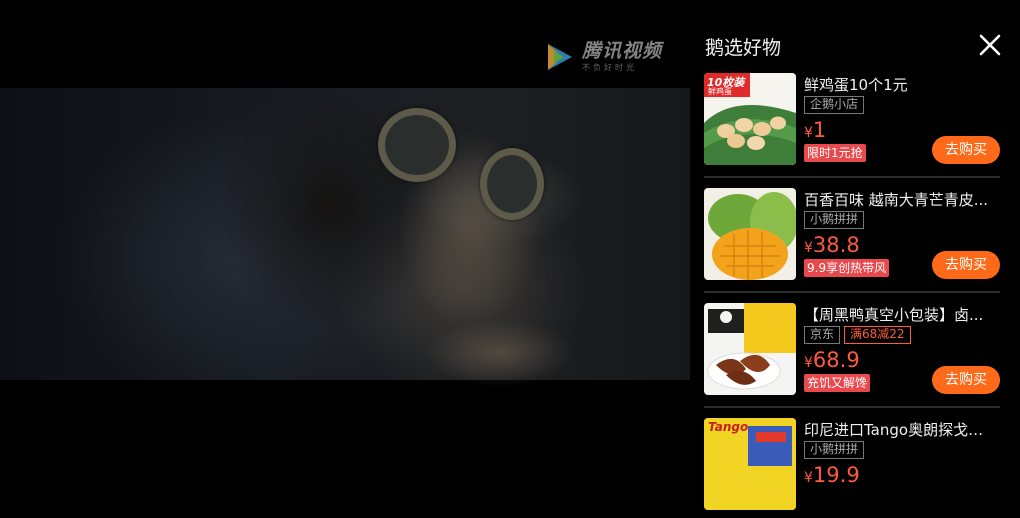 The image size is (1020, 518). I want to click on product-price: ¥68.9, so click(832, 360).